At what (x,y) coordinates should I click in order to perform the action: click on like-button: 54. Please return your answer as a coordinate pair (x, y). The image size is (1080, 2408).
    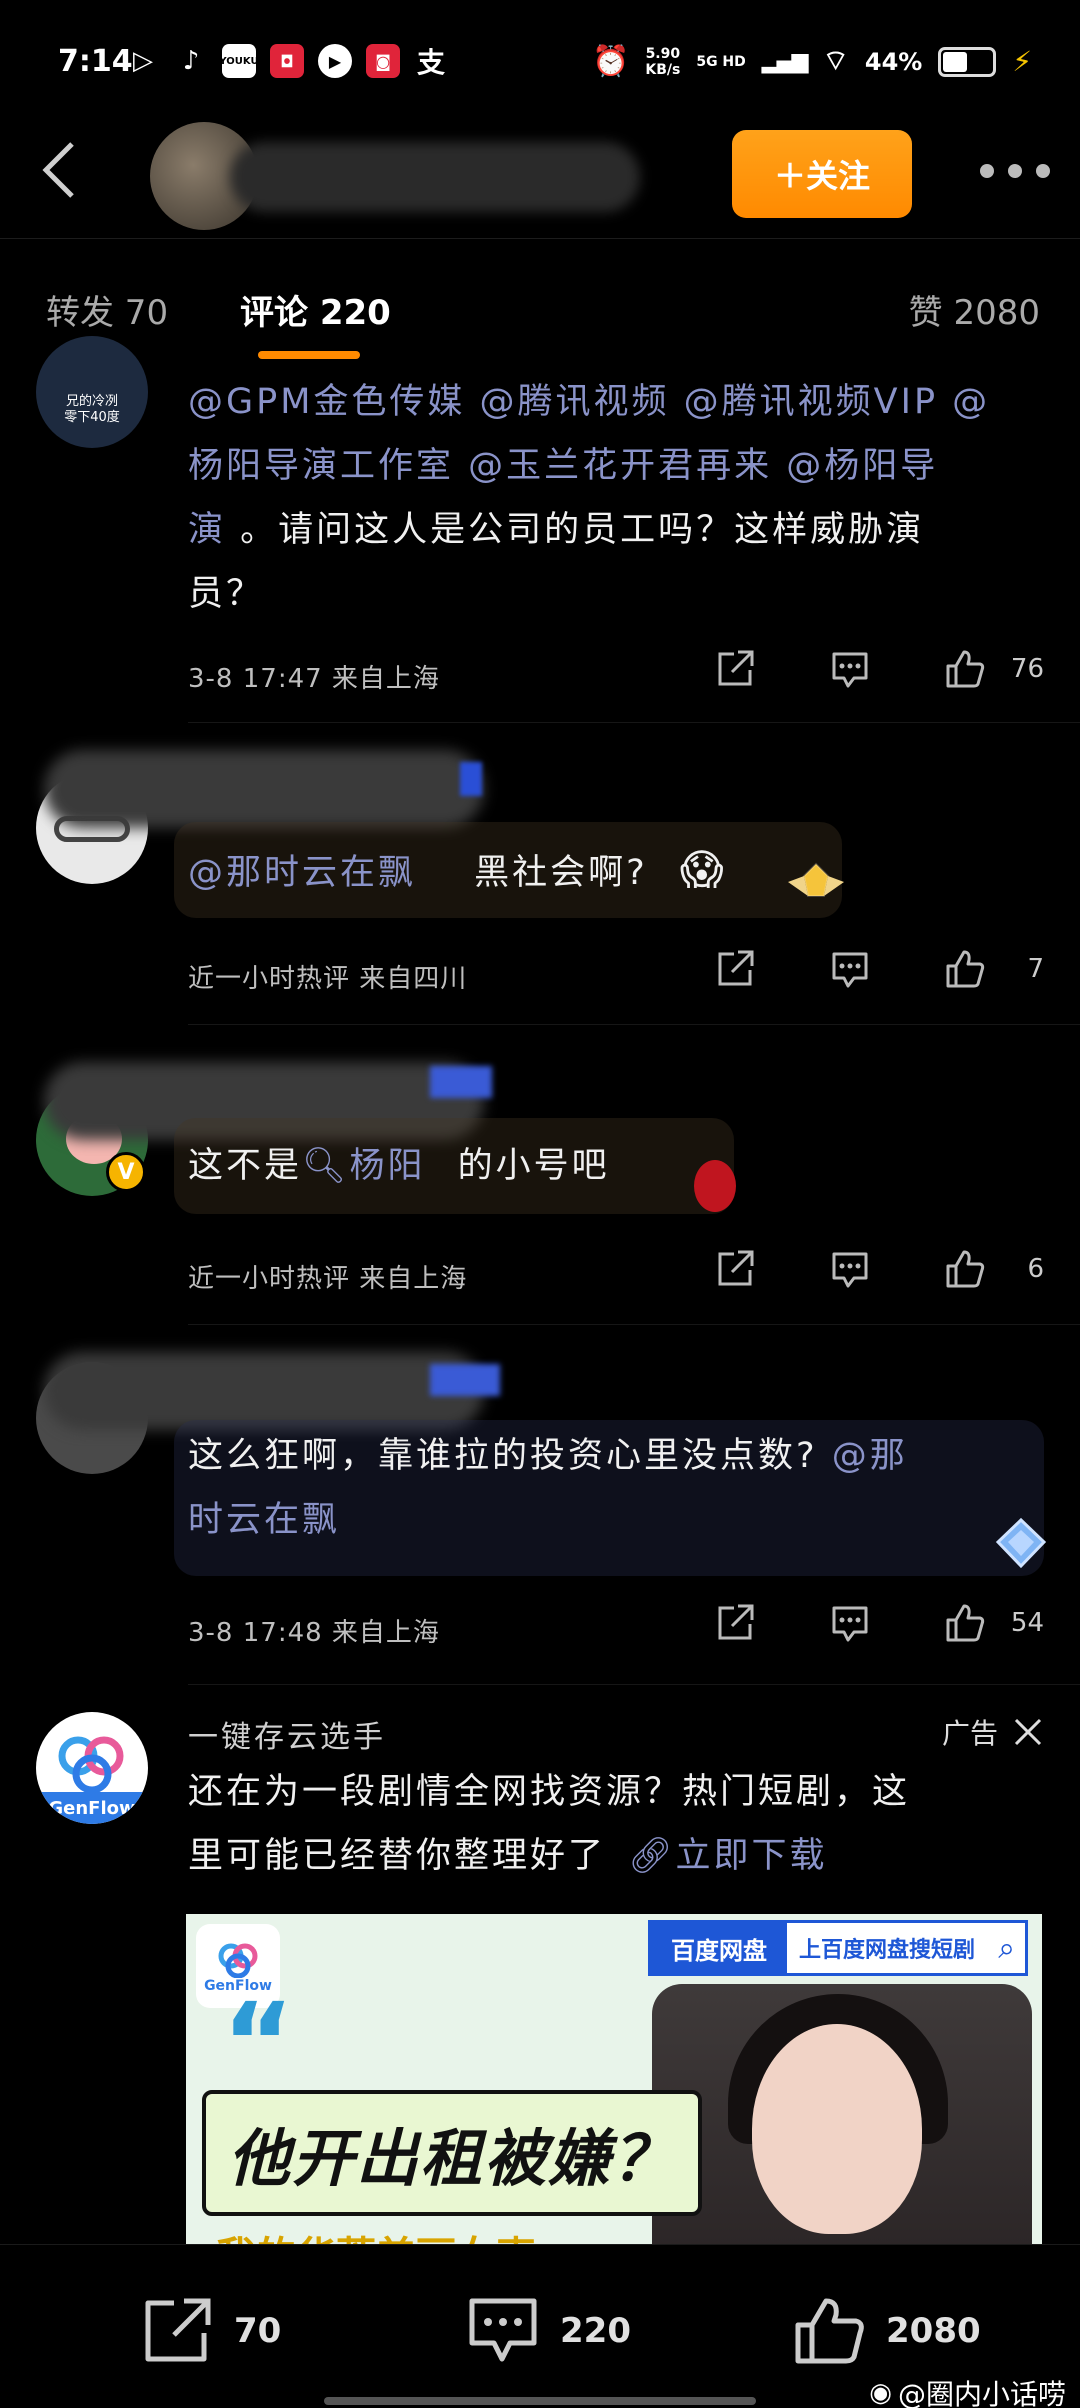
    Looking at the image, I should click on (994, 1623).